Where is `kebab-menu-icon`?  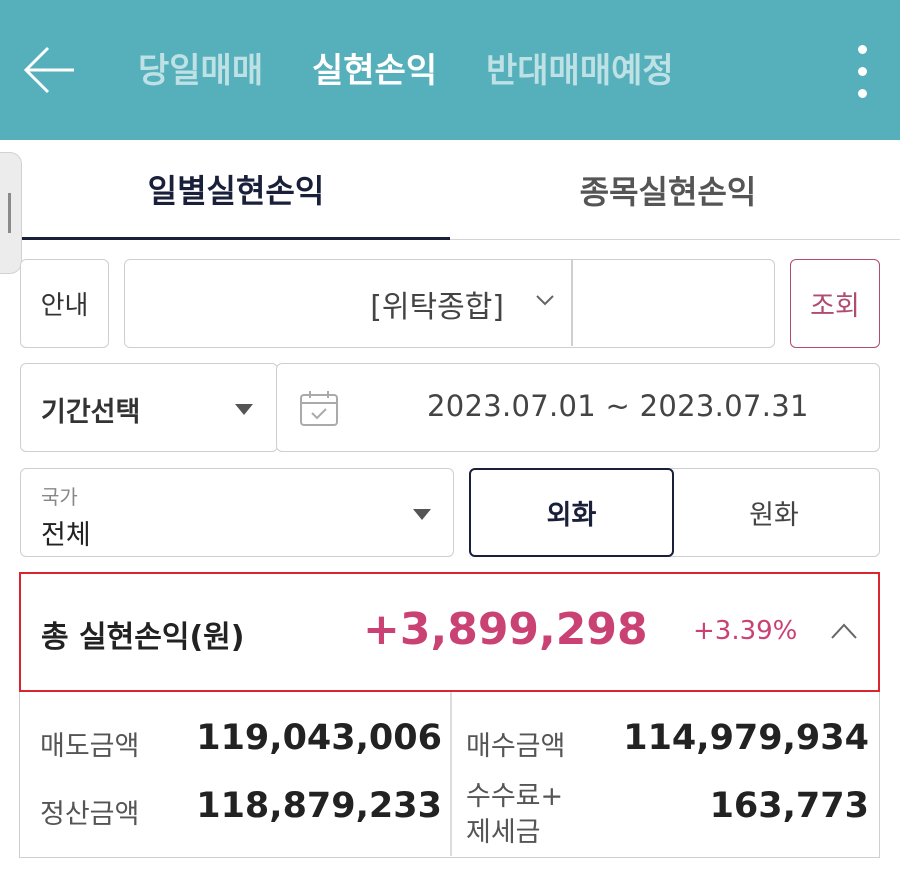 kebab-menu-icon is located at coordinates (863, 72).